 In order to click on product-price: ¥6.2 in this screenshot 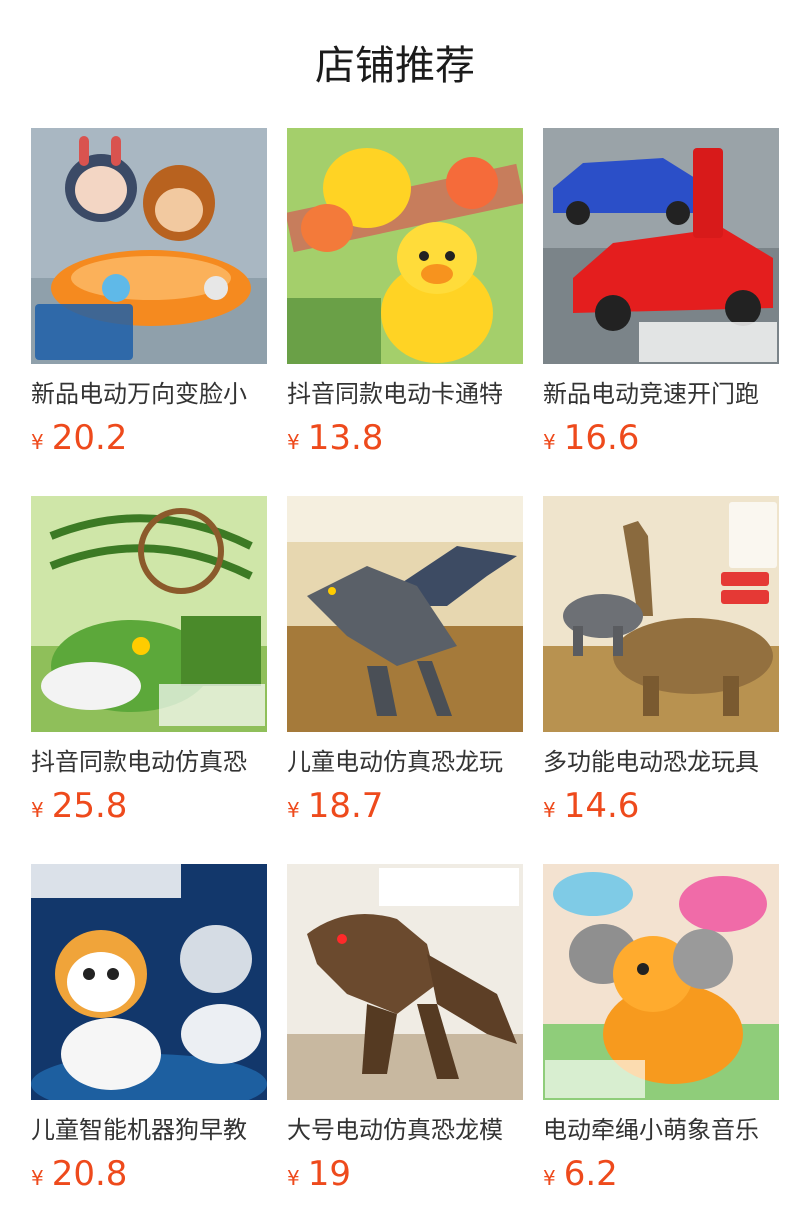, I will do `click(580, 1174)`.